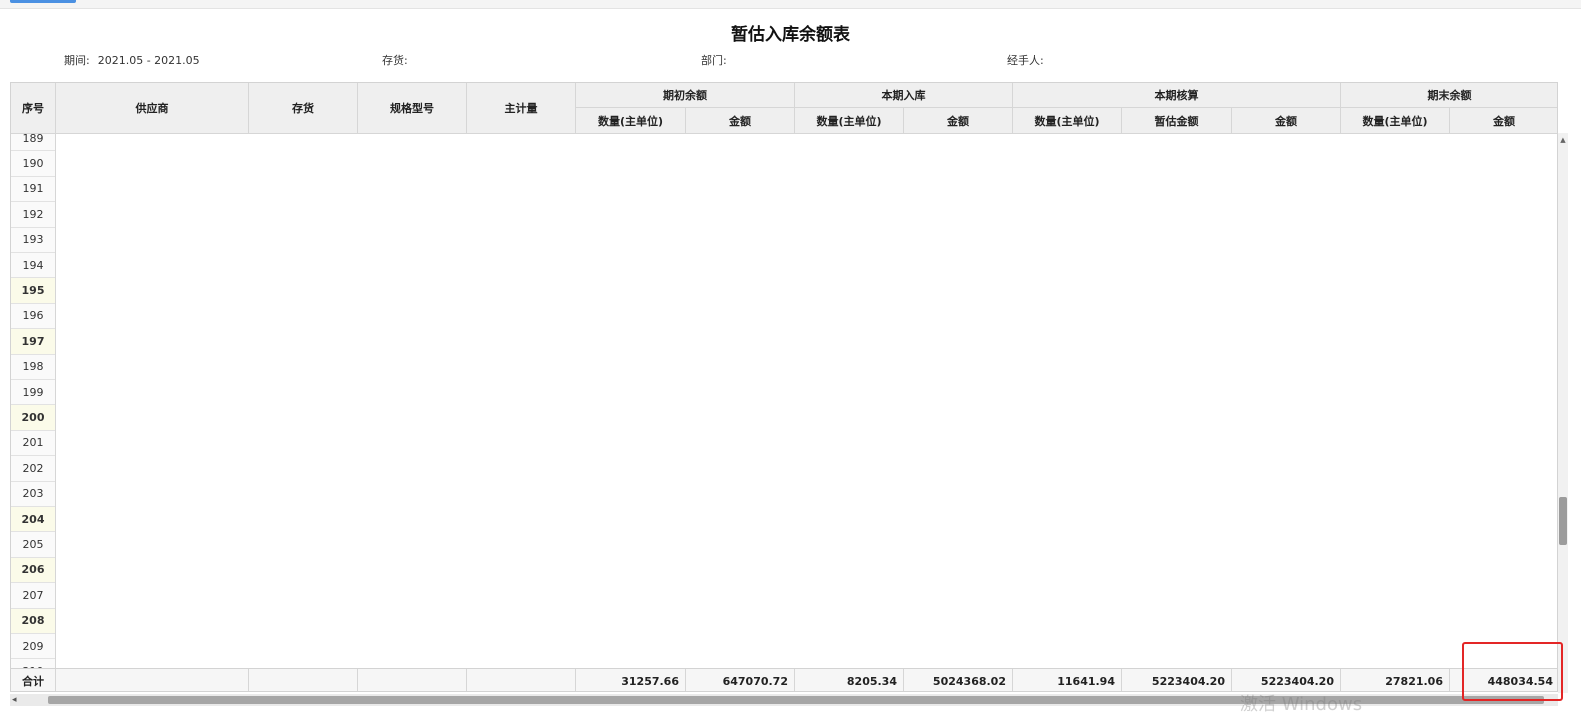 The image size is (1581, 716). What do you see at coordinates (33, 647) in the screenshot?
I see `row-number: 209` at bounding box center [33, 647].